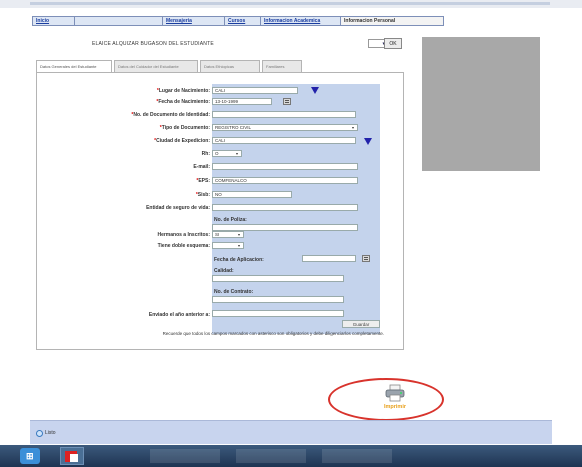  I want to click on email-input, so click(285, 166).